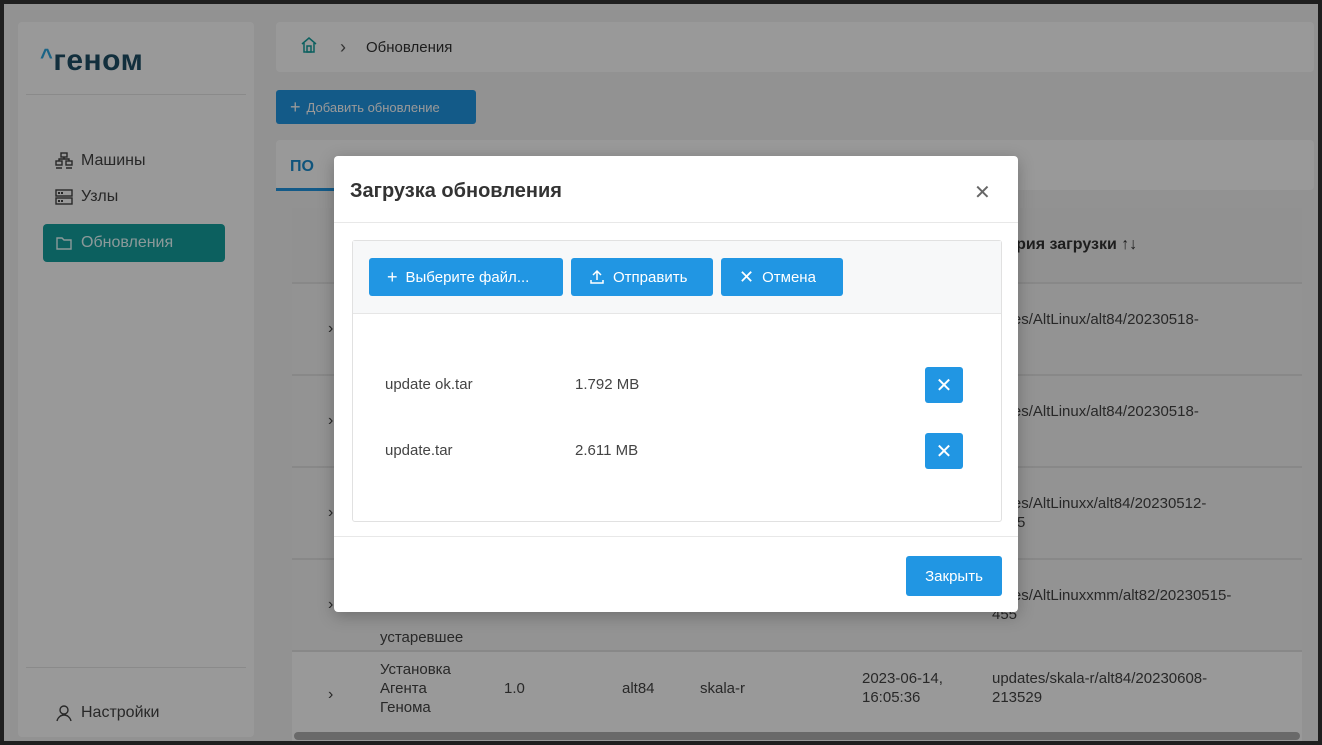  What do you see at coordinates (392, 276) in the screenshot?
I see `plus-icon: +` at bounding box center [392, 276].